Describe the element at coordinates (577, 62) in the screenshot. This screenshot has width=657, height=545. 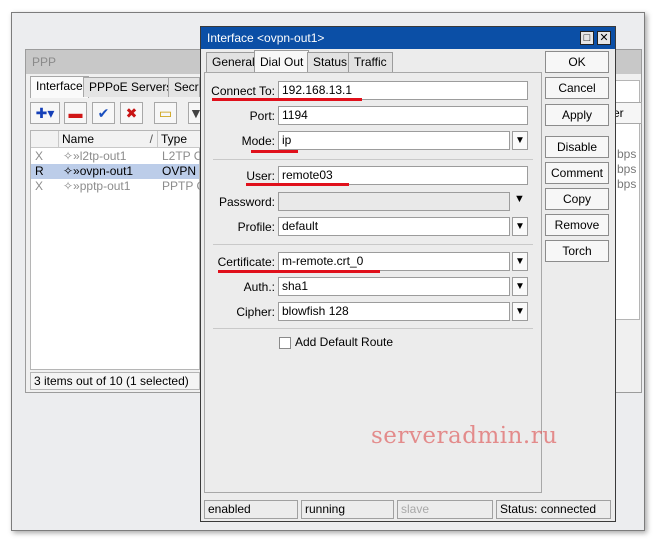
I see `ok-button: OK` at that location.